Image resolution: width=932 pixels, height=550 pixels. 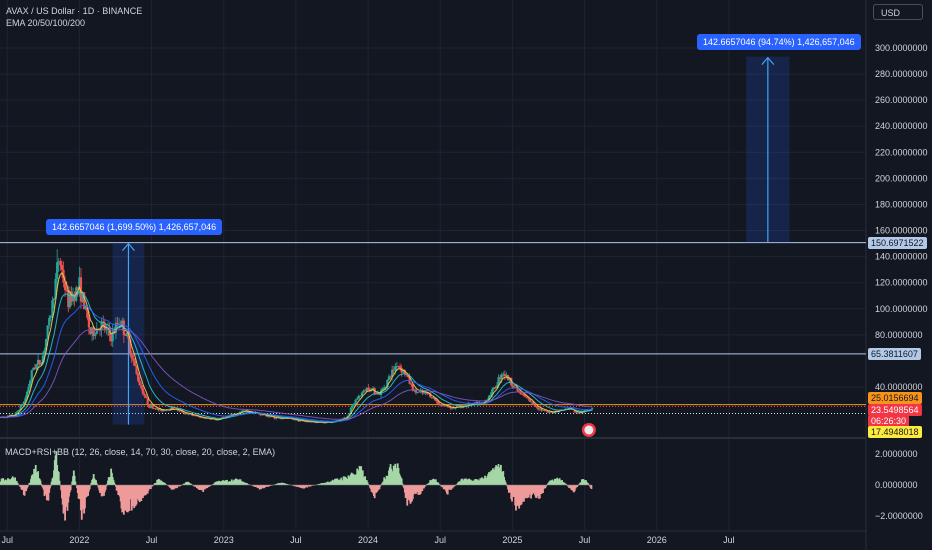 I want to click on y-tick-label: 220.0000000, so click(x=901, y=152).